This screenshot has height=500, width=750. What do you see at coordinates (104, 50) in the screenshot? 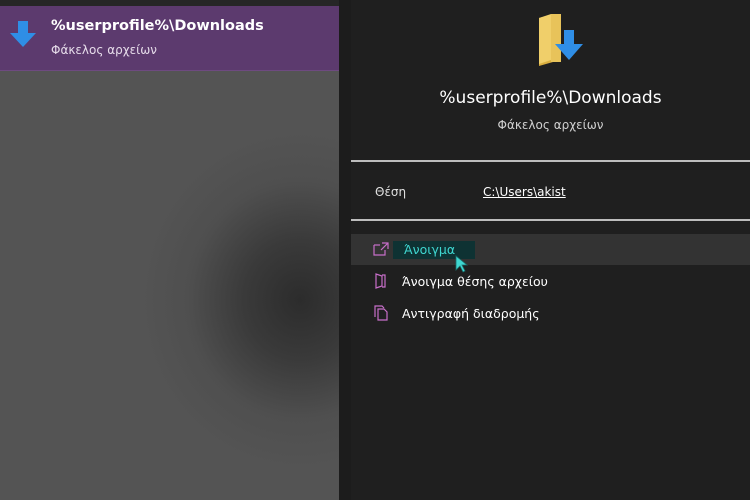
I see `result-subtitle: Φάκελος αρχείων` at bounding box center [104, 50].